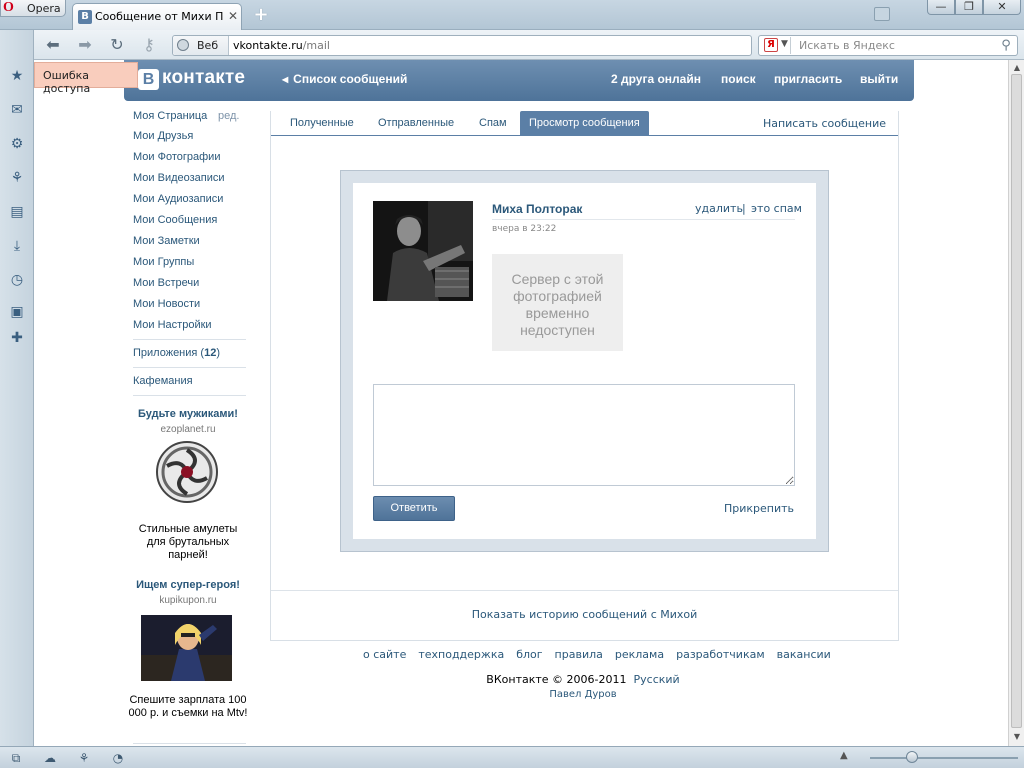 This screenshot has width=1024, height=768. What do you see at coordinates (166, 304) in the screenshot?
I see `sidebar-item-news: Мои Новости` at bounding box center [166, 304].